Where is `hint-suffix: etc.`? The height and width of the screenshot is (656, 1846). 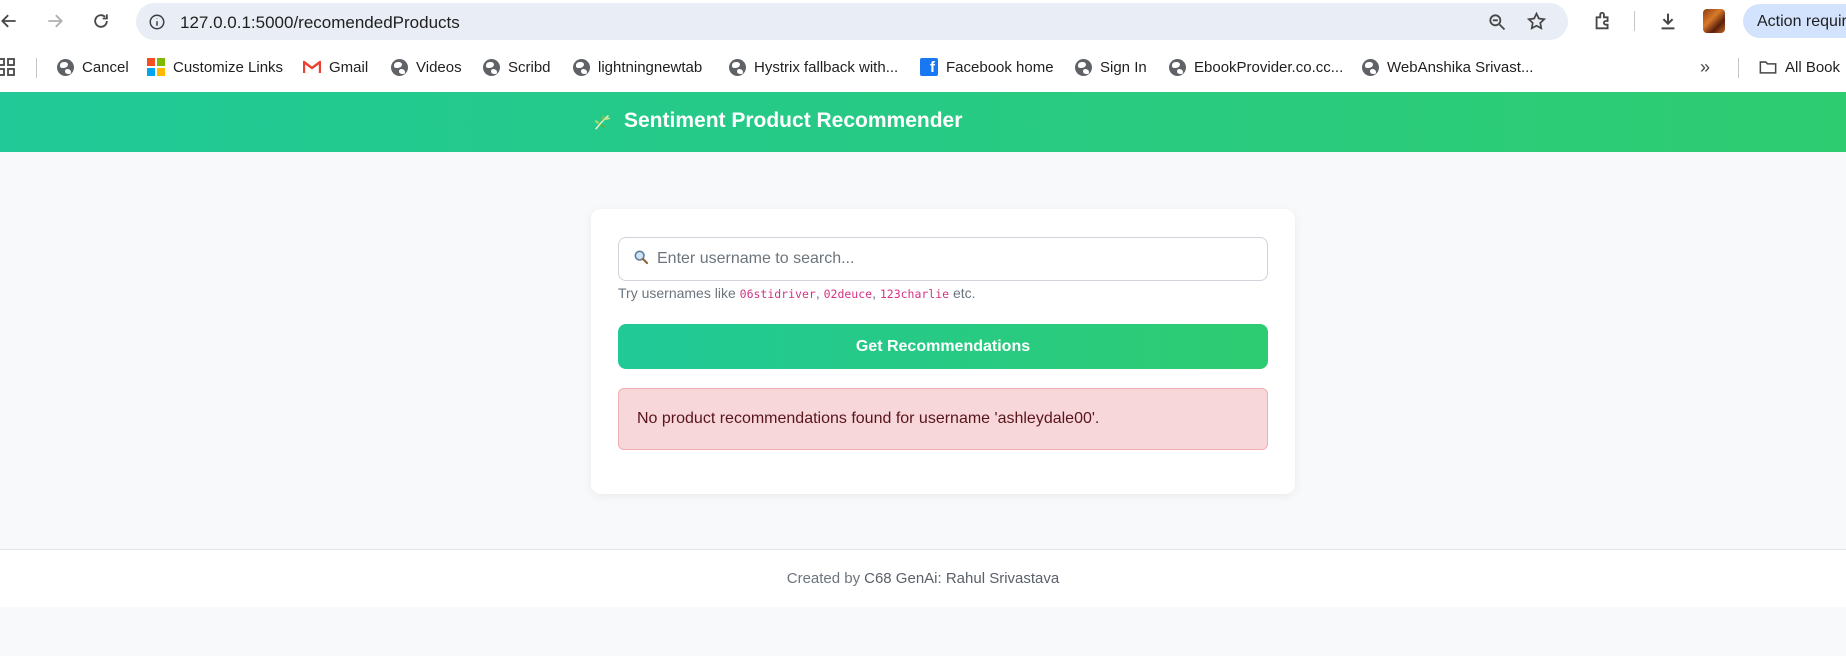
hint-suffix: etc. is located at coordinates (964, 293).